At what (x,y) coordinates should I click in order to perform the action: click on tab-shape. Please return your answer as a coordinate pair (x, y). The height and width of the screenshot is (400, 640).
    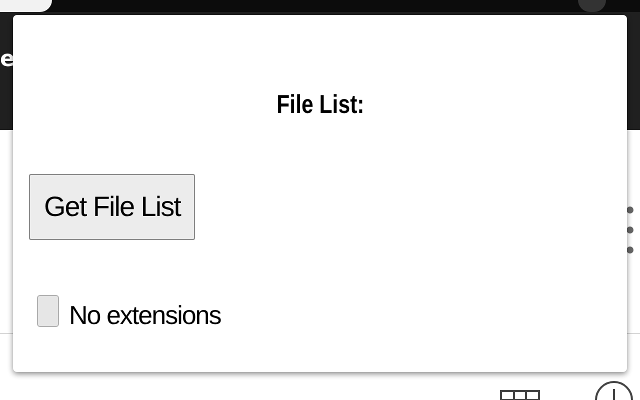
    Looking at the image, I should click on (26, 6).